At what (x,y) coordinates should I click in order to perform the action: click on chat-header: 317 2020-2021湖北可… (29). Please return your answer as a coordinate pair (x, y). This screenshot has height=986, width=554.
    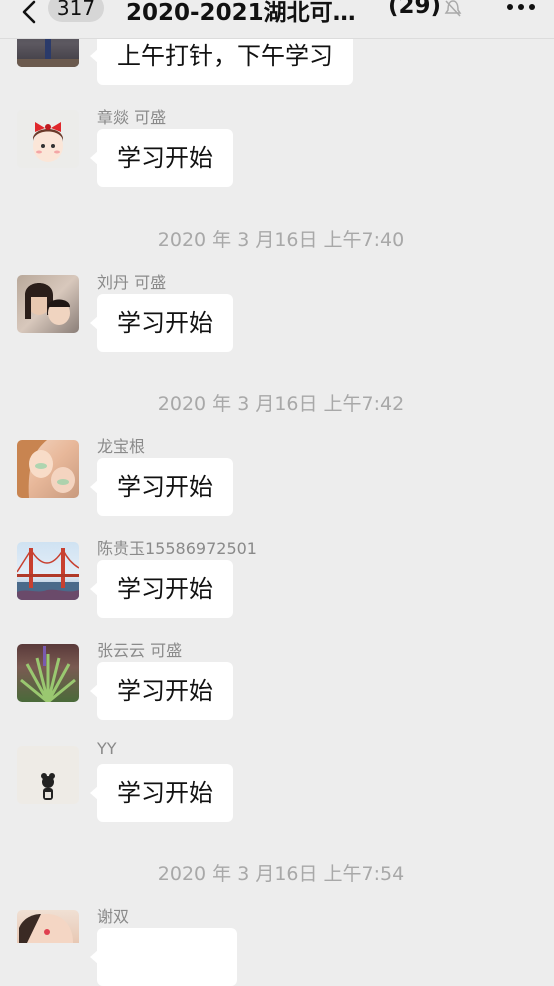
    Looking at the image, I should click on (277, 19).